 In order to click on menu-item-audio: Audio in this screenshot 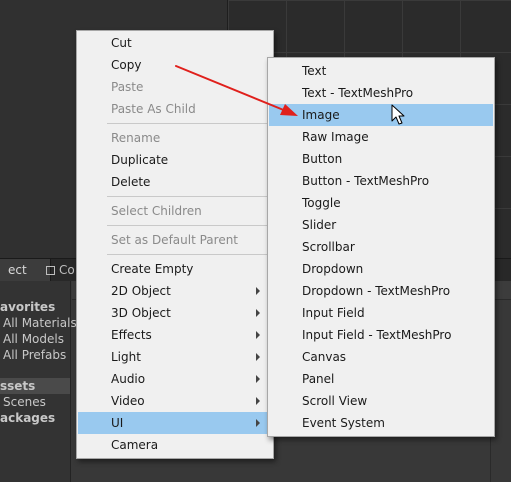, I will do `click(175, 379)`.